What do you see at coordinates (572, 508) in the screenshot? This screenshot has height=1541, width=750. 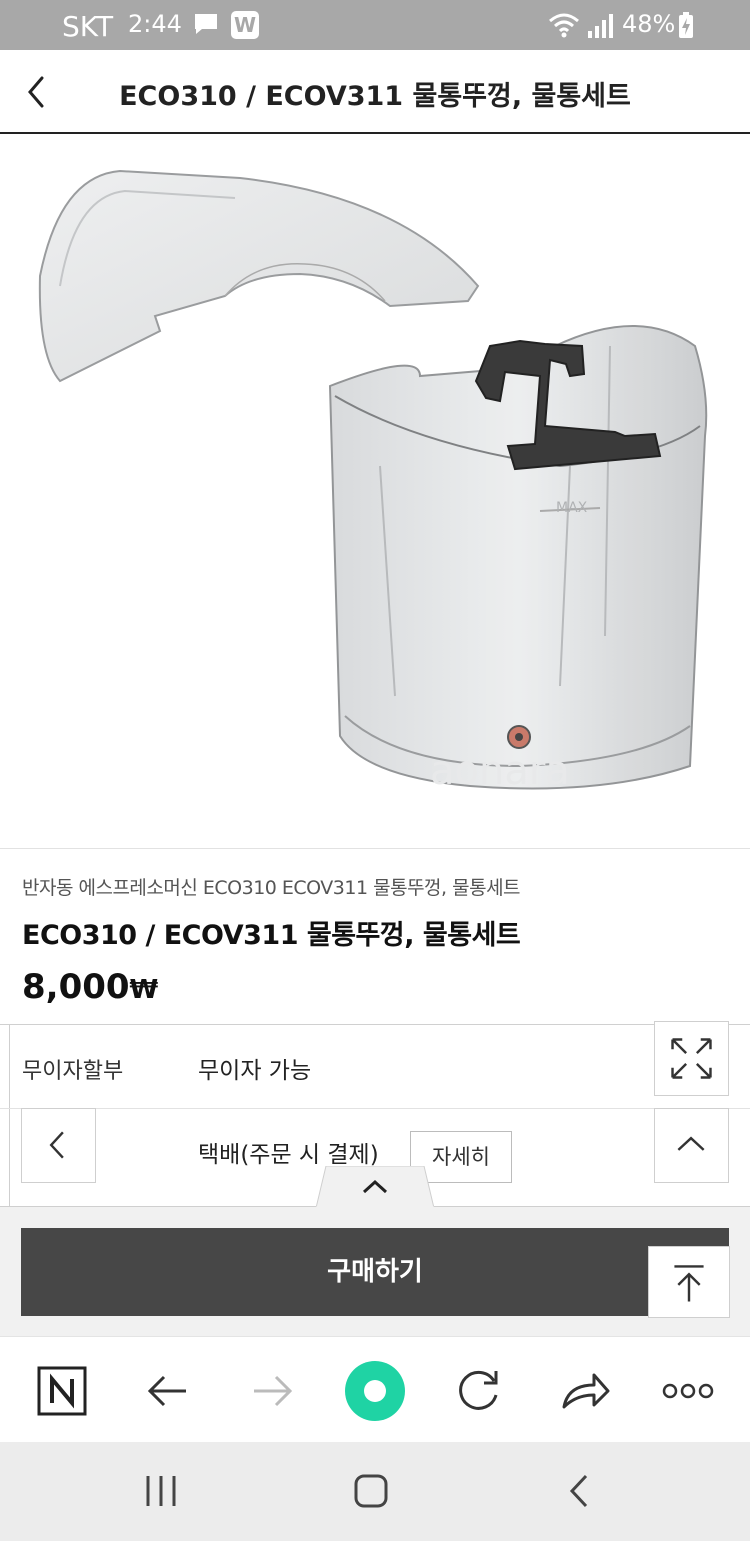 I see `svg-text: MAX` at bounding box center [572, 508].